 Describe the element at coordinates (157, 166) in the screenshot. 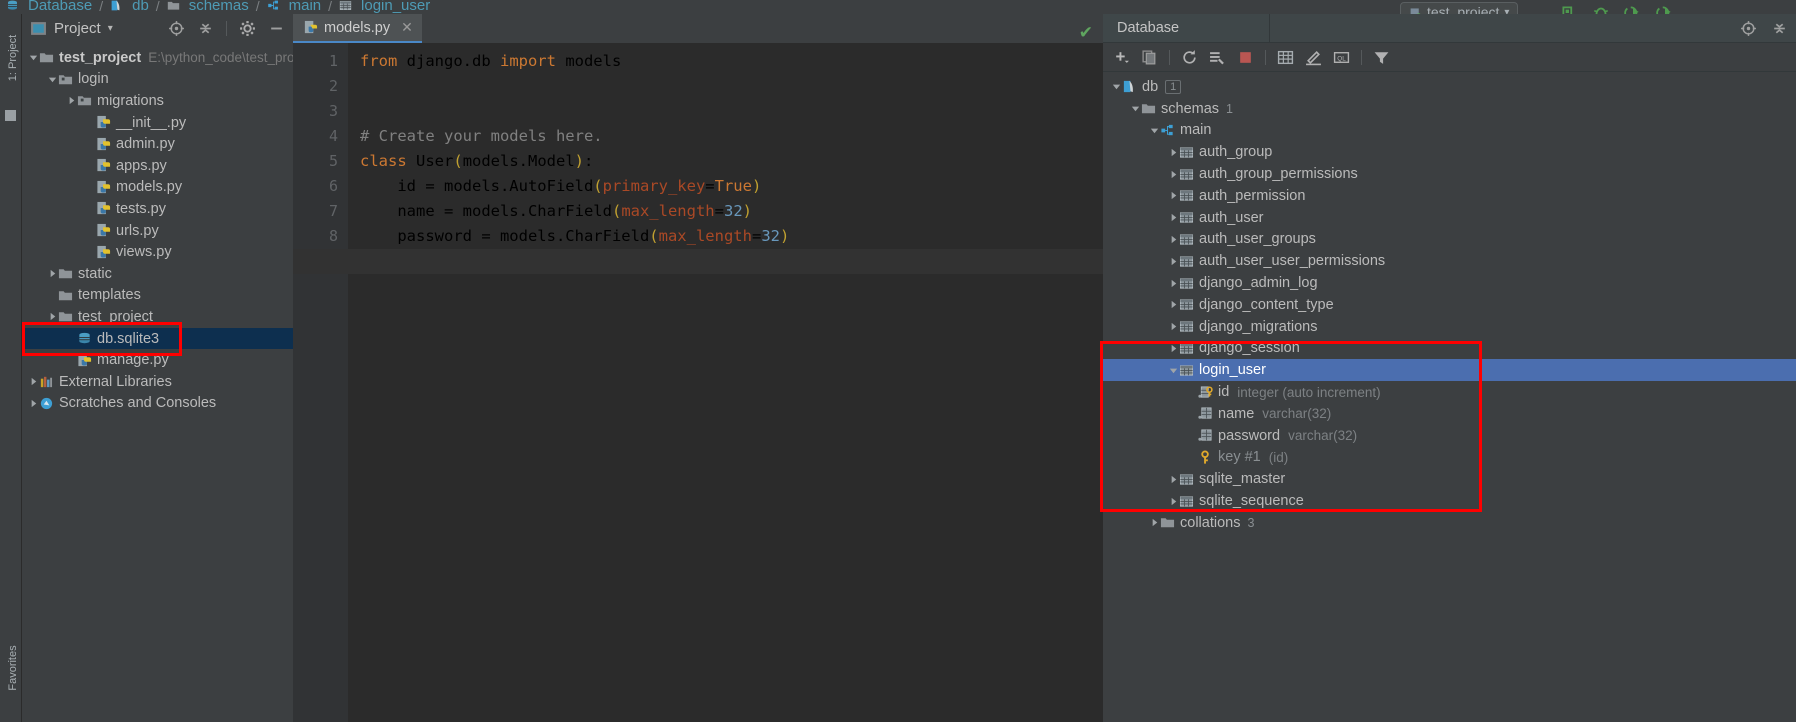

I see `project-tree-row: apps.py` at that location.